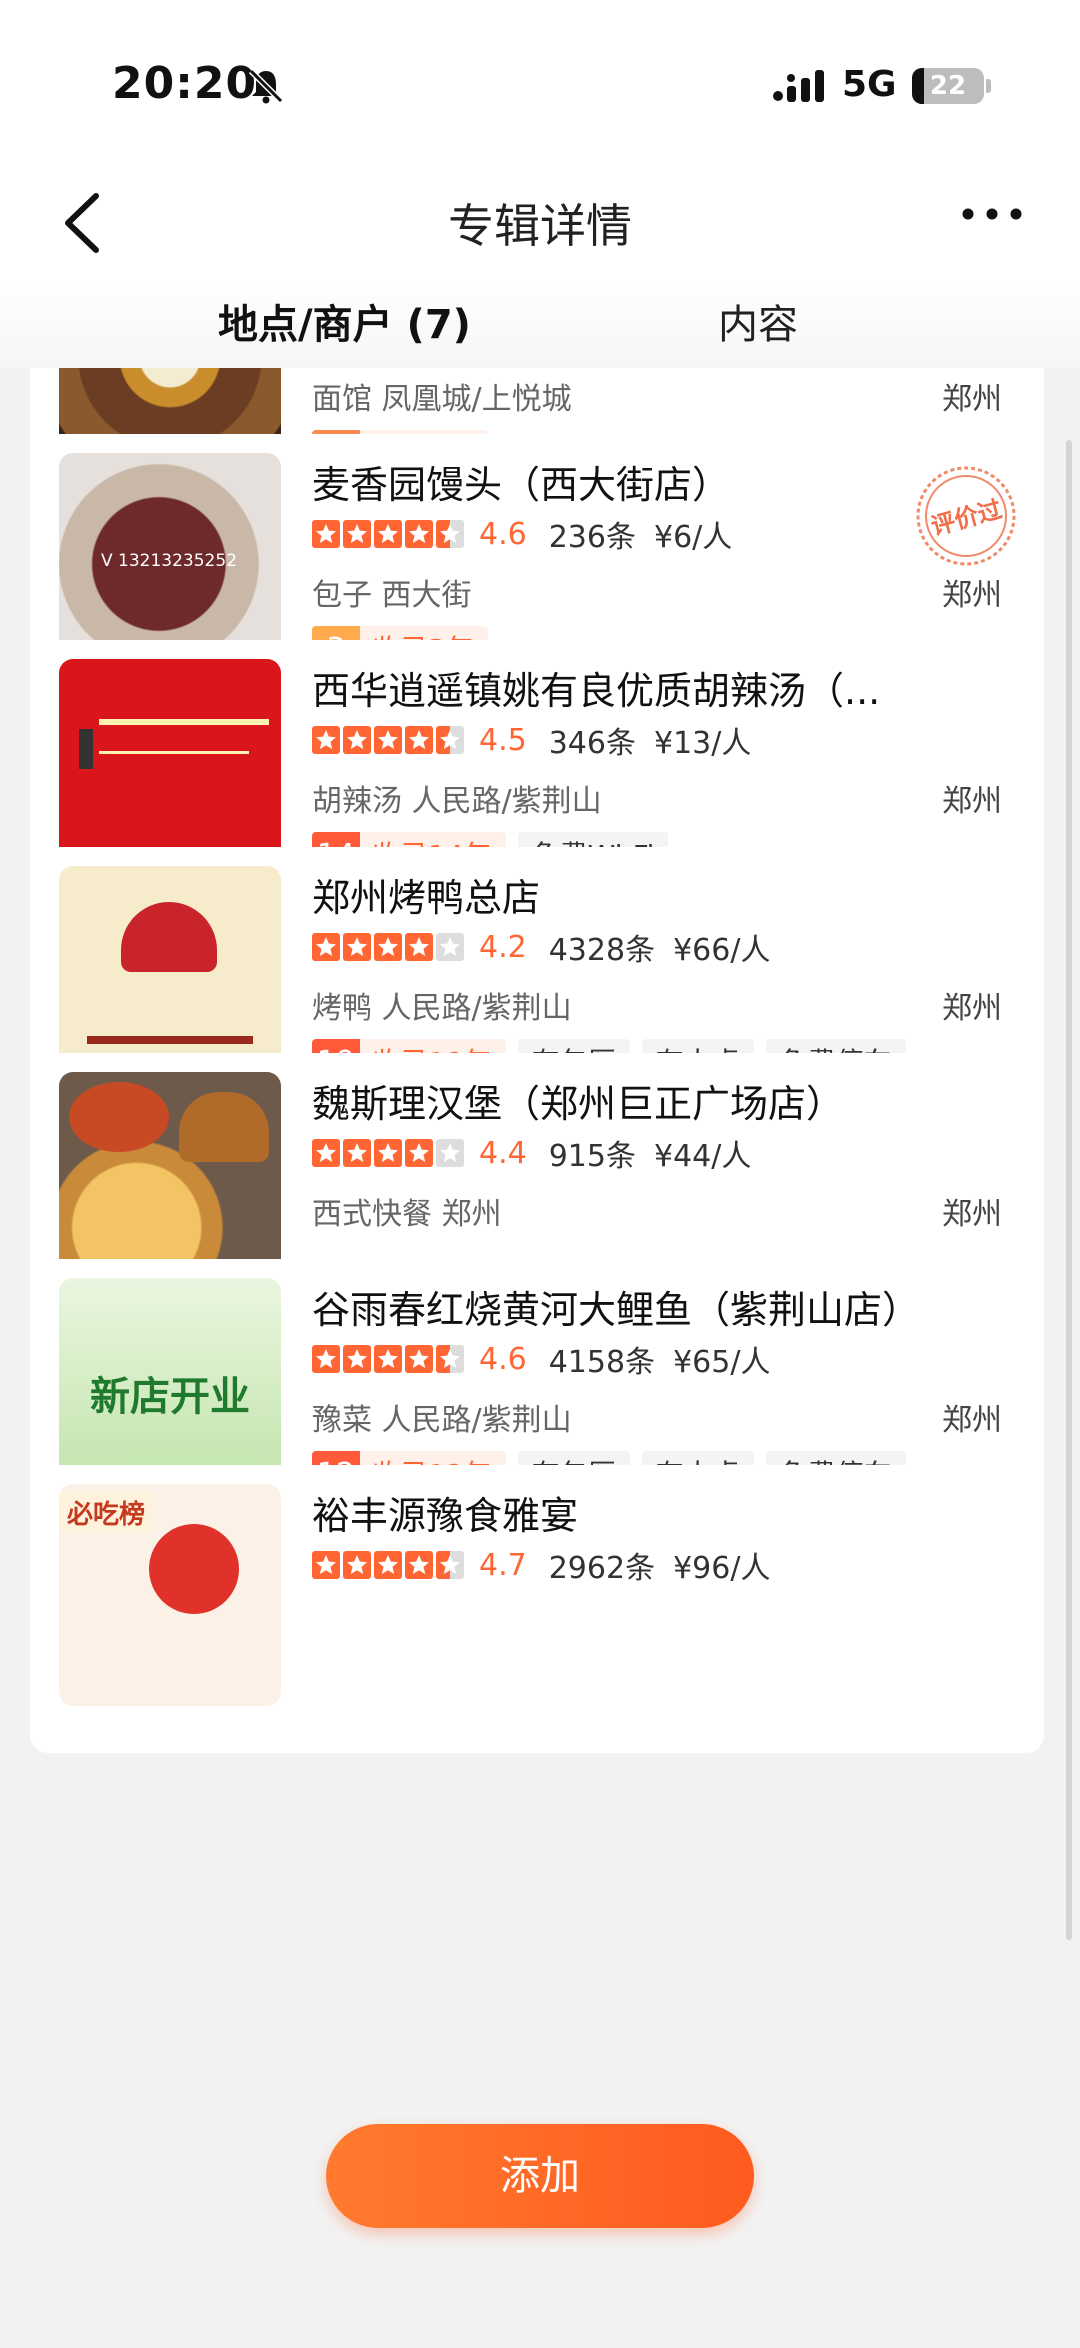  I want to click on nav-bar: 专辑详情, so click(540, 225).